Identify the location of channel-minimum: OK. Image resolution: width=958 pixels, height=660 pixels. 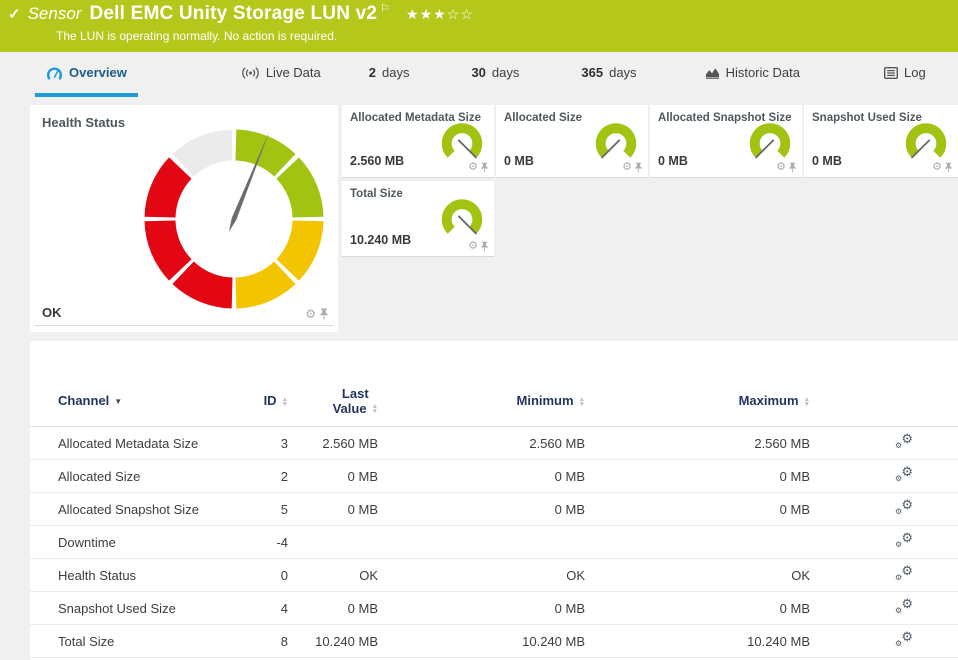
(575, 575).